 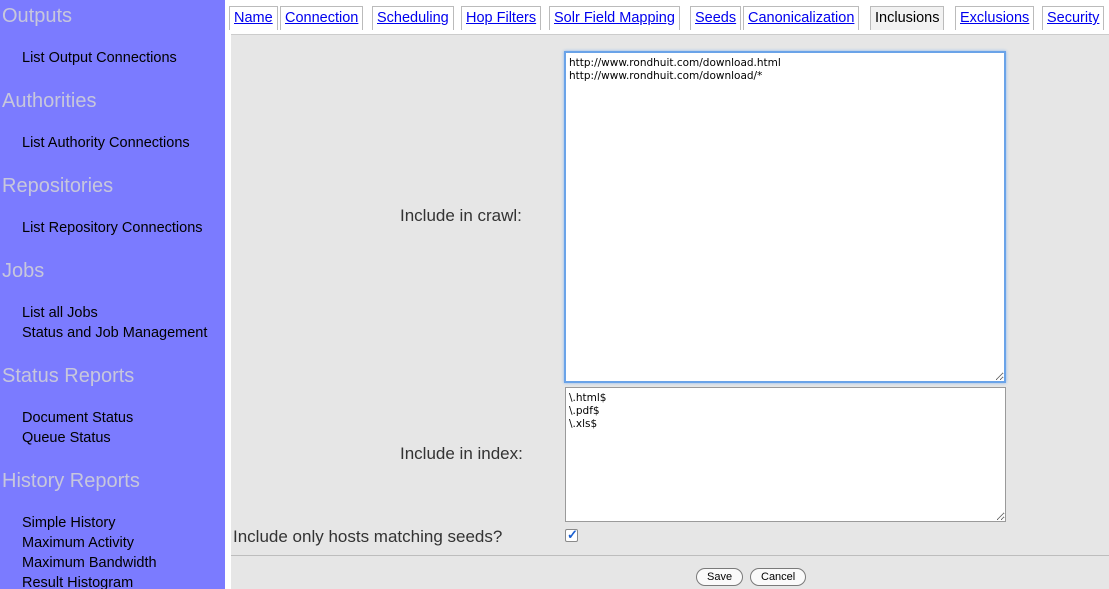 I want to click on cancel-button: Cancel, so click(x=778, y=577).